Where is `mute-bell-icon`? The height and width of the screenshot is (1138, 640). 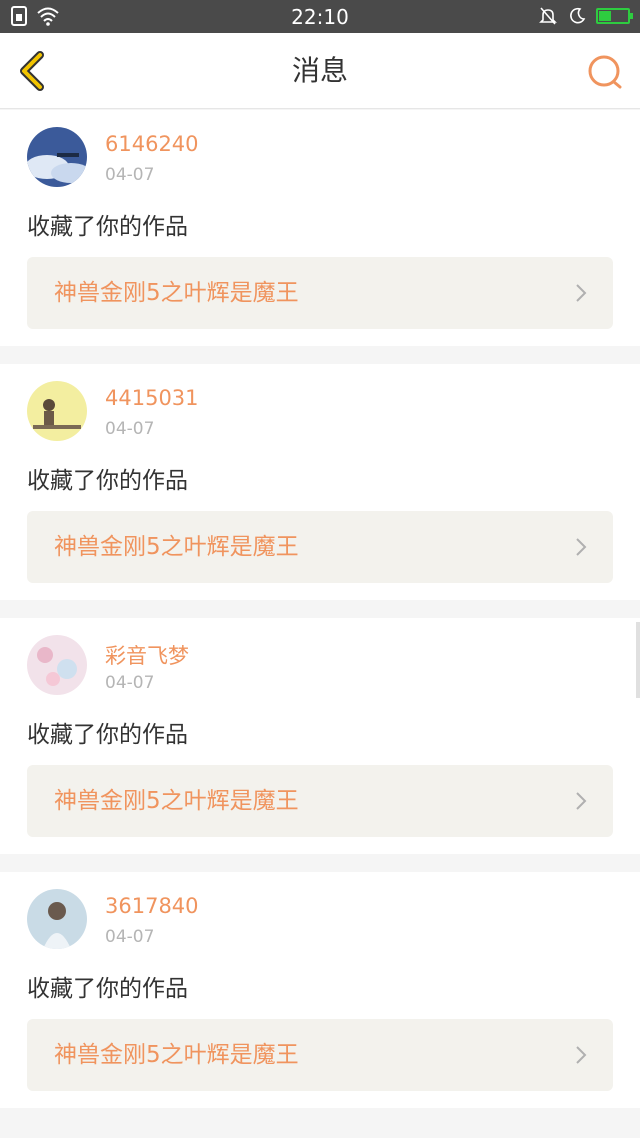 mute-bell-icon is located at coordinates (548, 16).